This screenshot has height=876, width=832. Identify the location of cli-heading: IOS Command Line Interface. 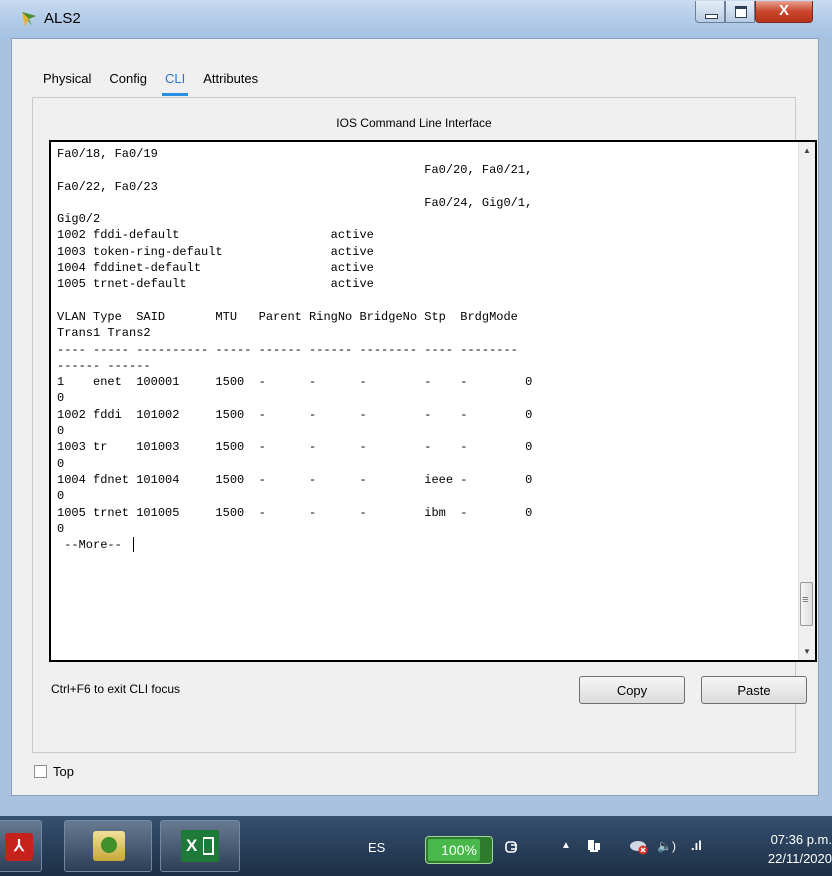
(414, 123).